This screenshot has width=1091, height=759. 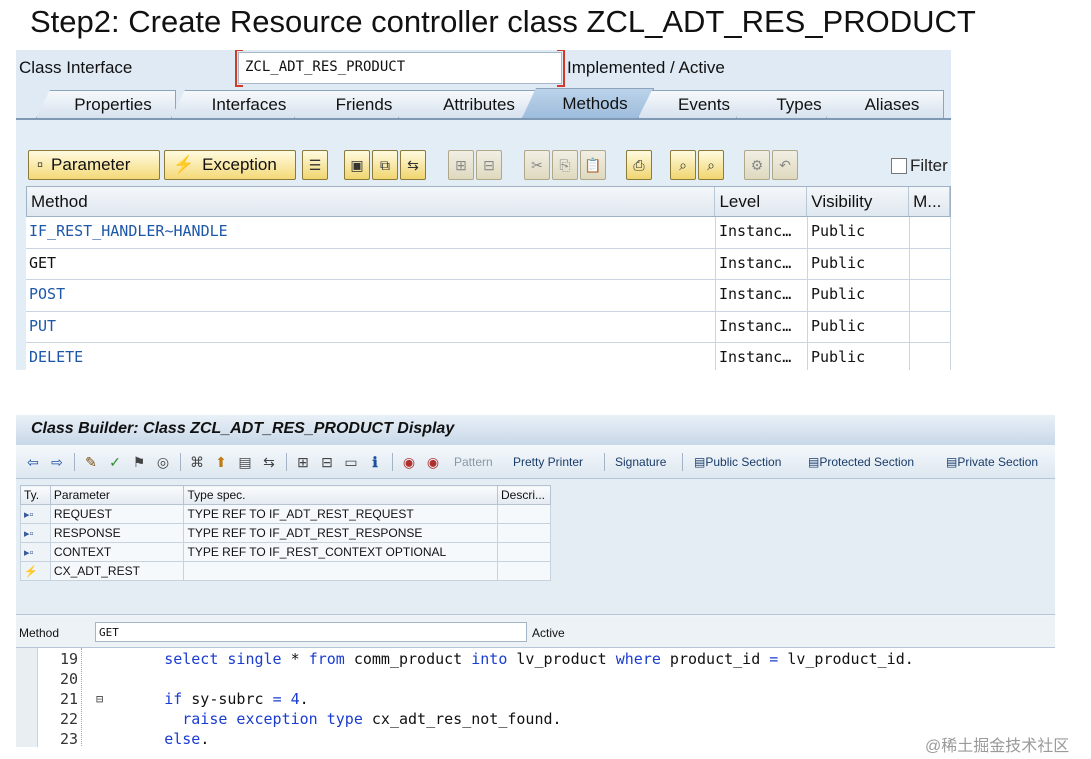 I want to click on method-name: IF_REST_HANDLER~HANDLE, so click(x=371, y=232).